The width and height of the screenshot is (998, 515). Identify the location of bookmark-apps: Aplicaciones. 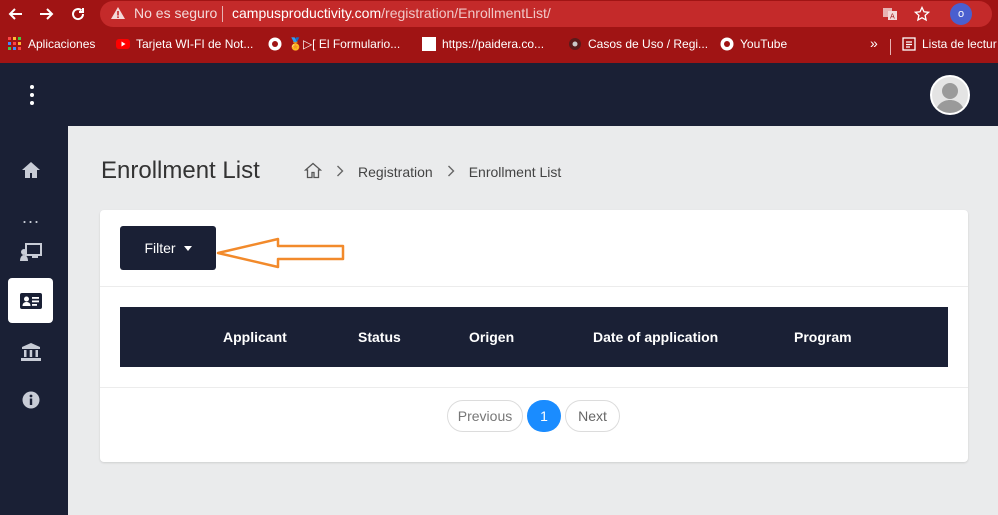
(51, 44).